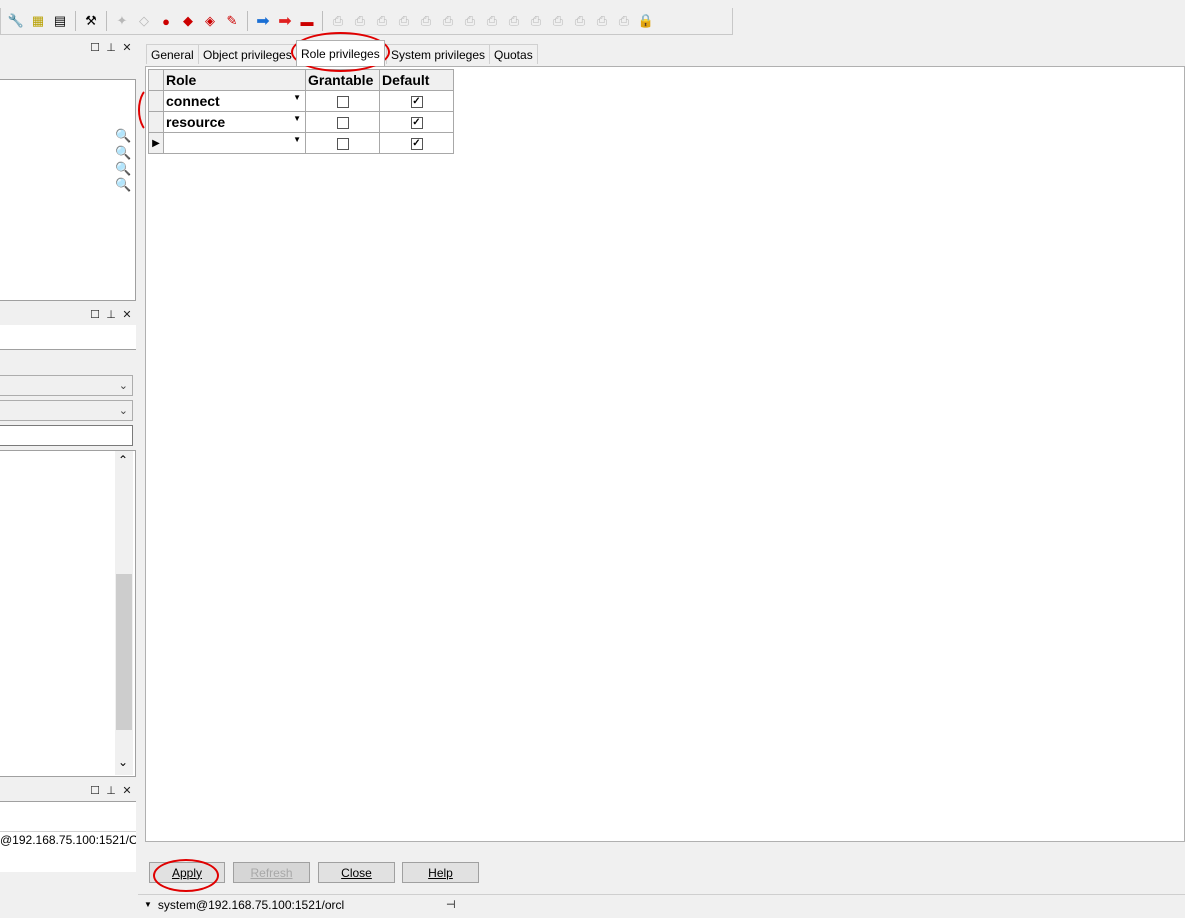 This screenshot has height=918, width=1185. What do you see at coordinates (196, 122) in the screenshot?
I see `role-value: resource` at bounding box center [196, 122].